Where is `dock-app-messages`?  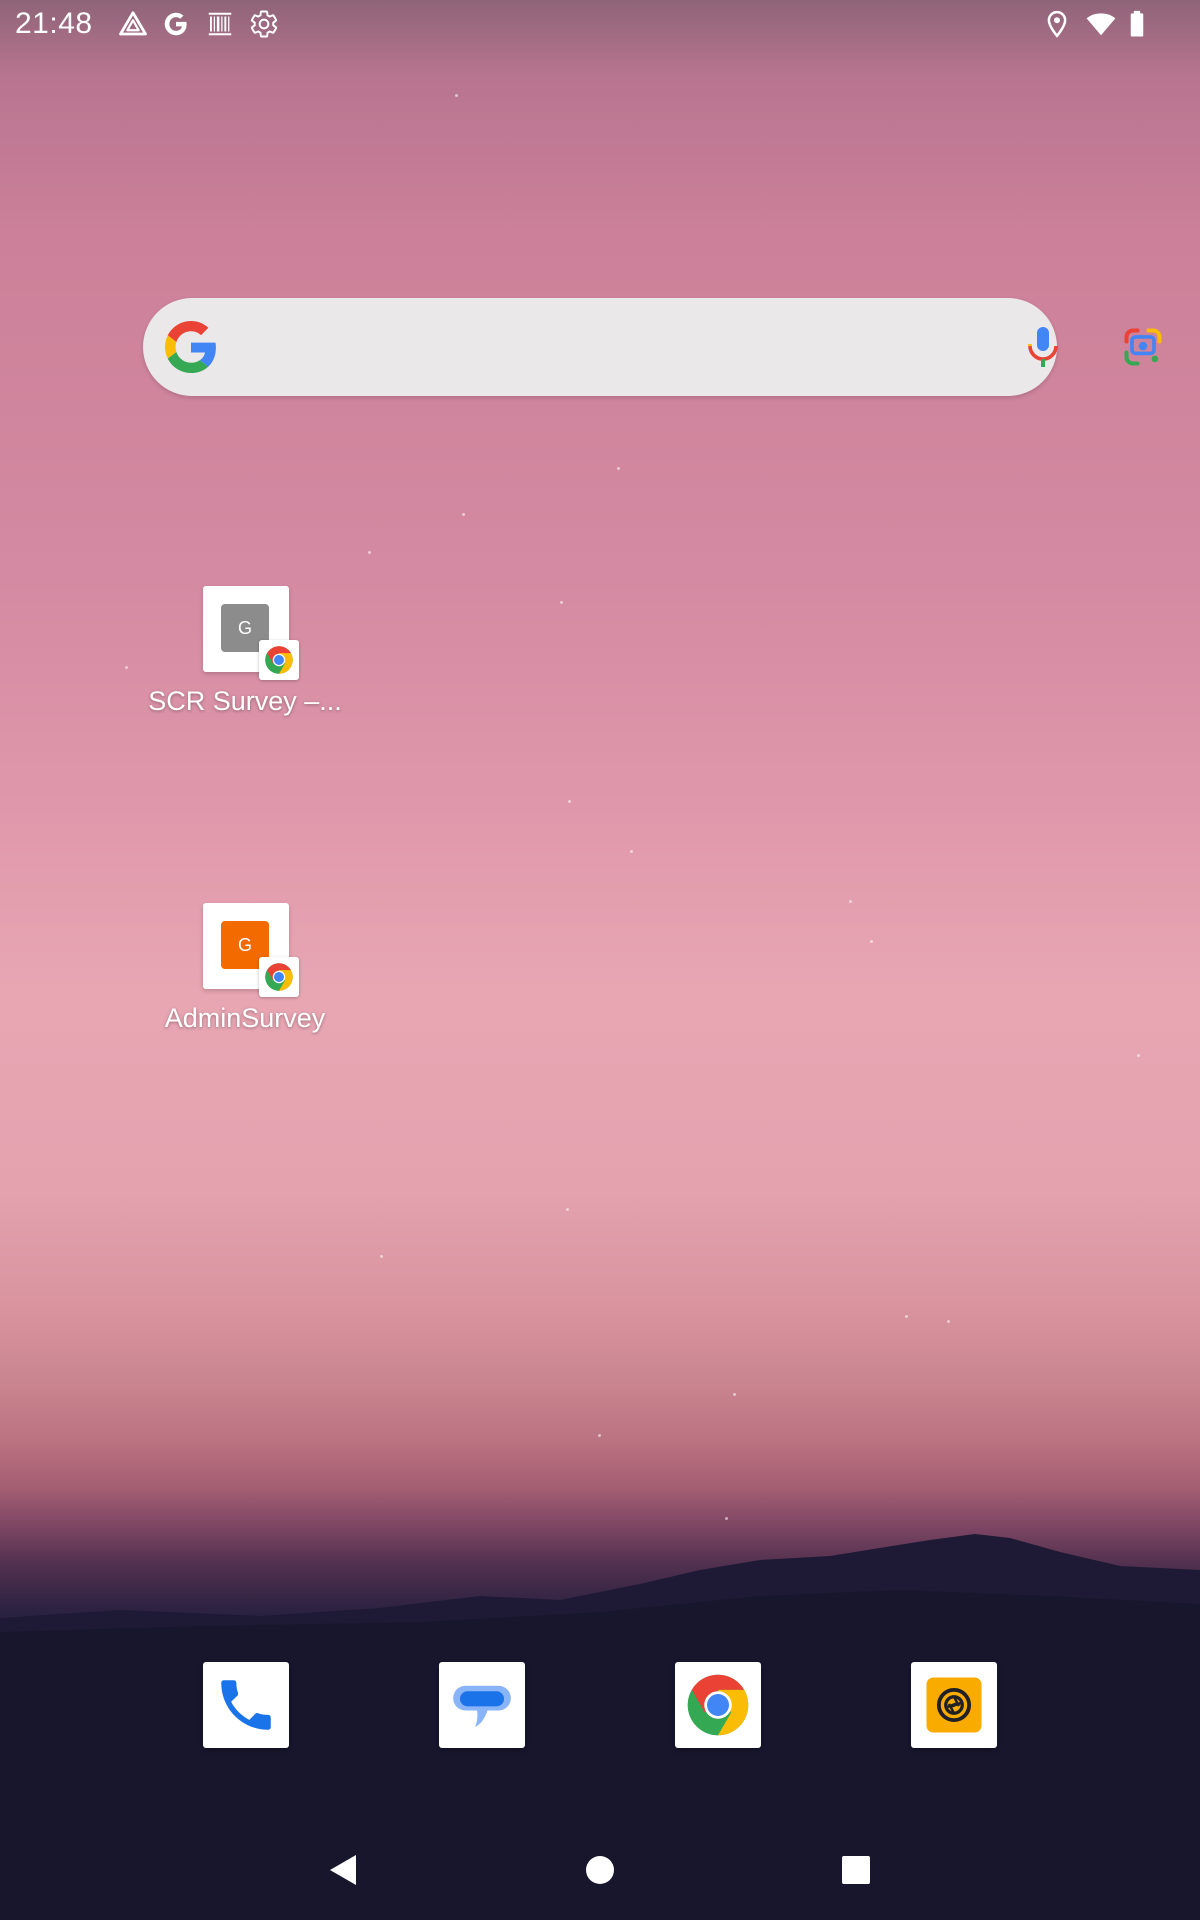 dock-app-messages is located at coordinates (482, 1705).